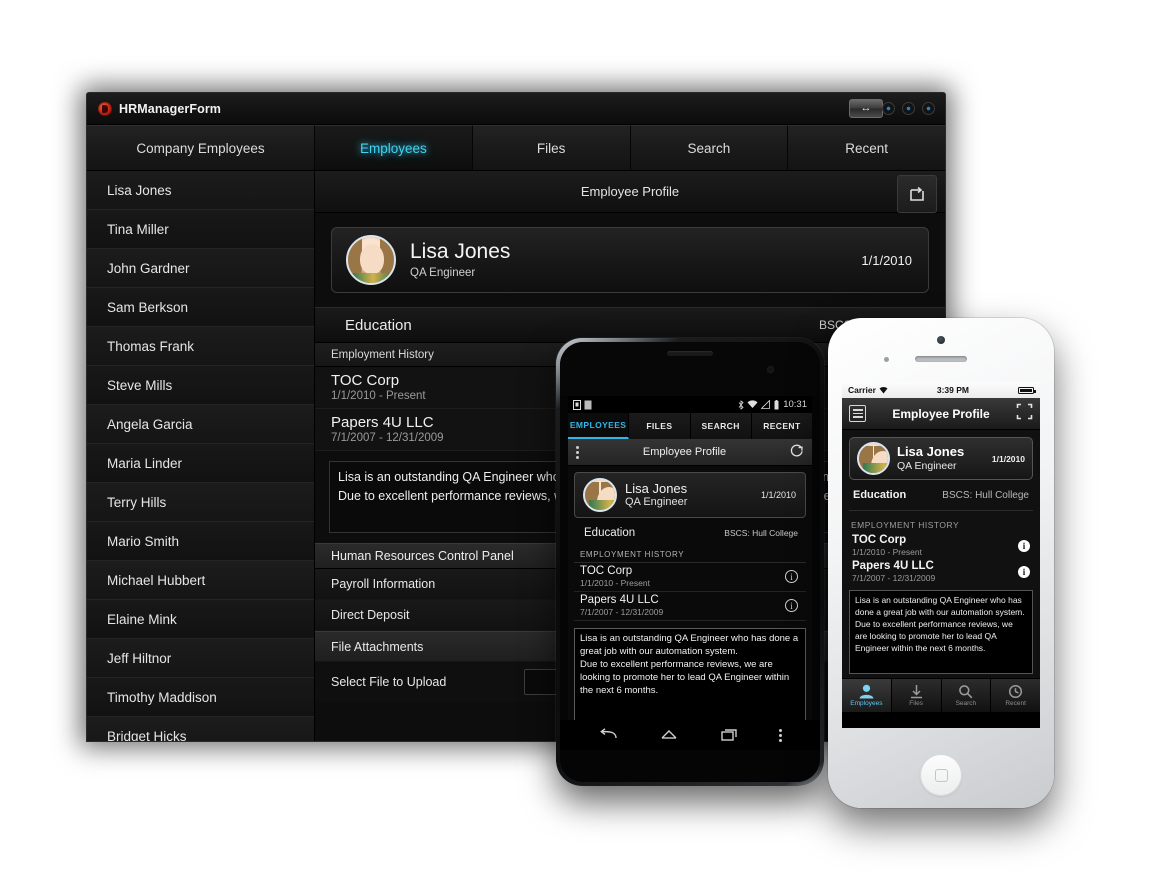 This screenshot has height=892, width=1164. What do you see at coordinates (200, 346) in the screenshot?
I see `list-item: Thomas Frank` at bounding box center [200, 346].